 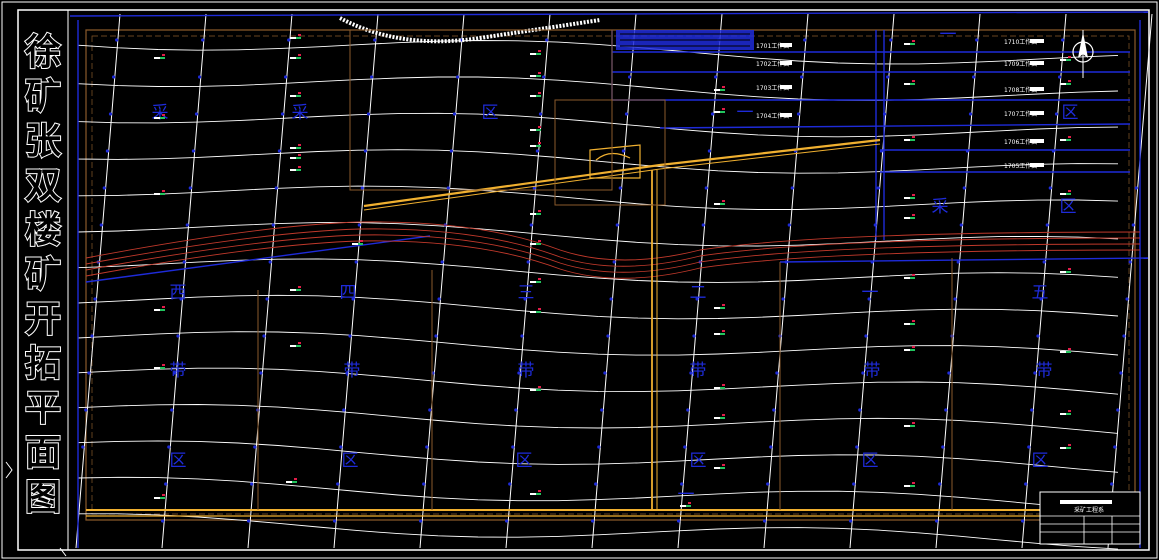 I want to click on drawing-title: 徐矿张双楼矿开拓平面图, so click(x=42, y=275).